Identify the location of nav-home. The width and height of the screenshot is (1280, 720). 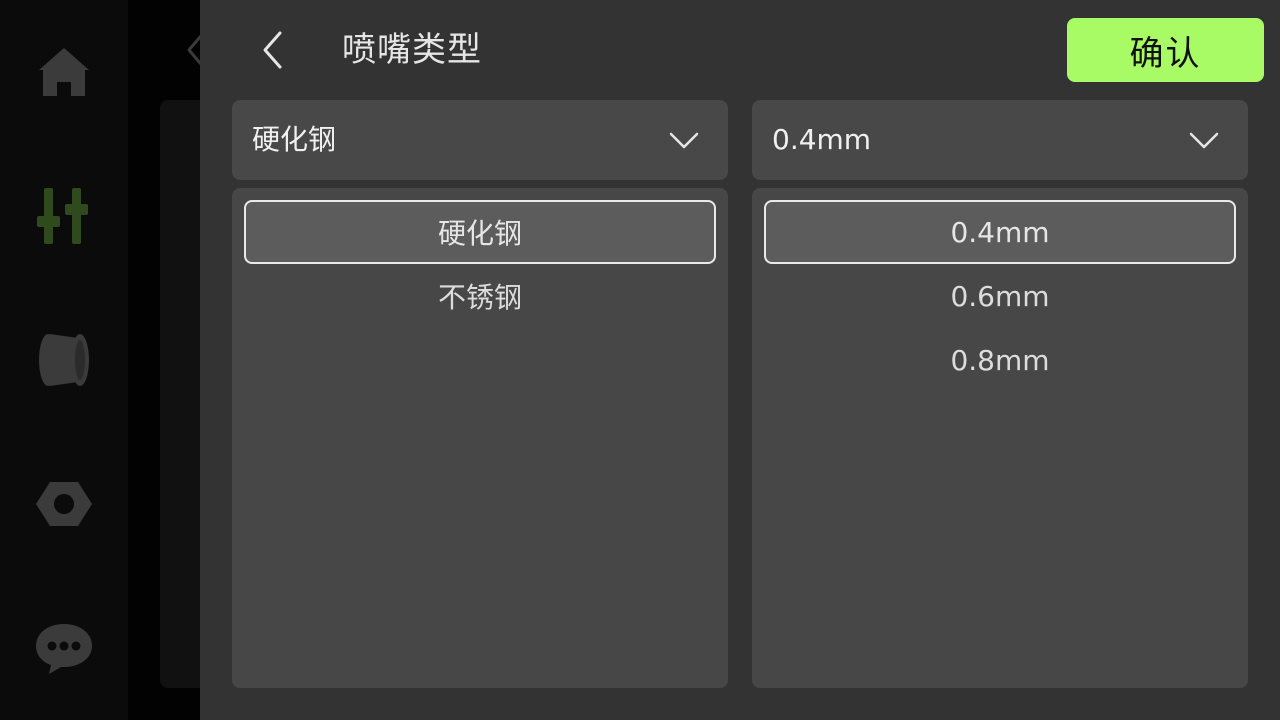
(64, 72).